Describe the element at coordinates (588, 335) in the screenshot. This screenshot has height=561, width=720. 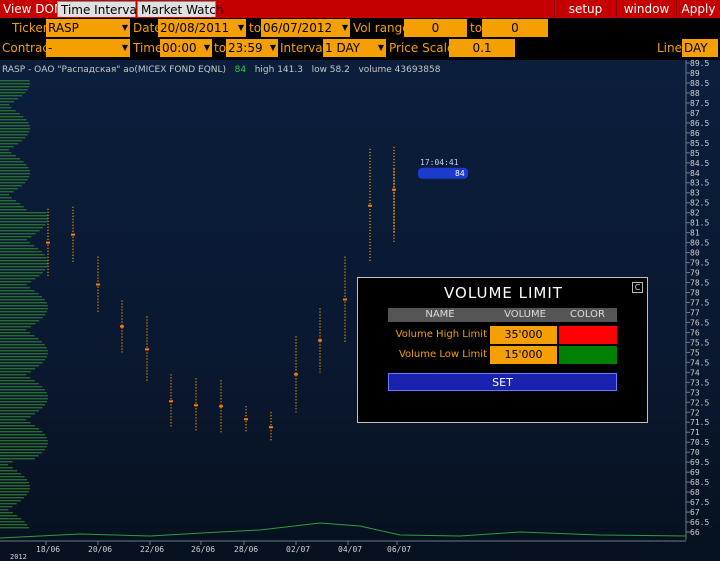
I see `high-limit-color-swatch` at that location.